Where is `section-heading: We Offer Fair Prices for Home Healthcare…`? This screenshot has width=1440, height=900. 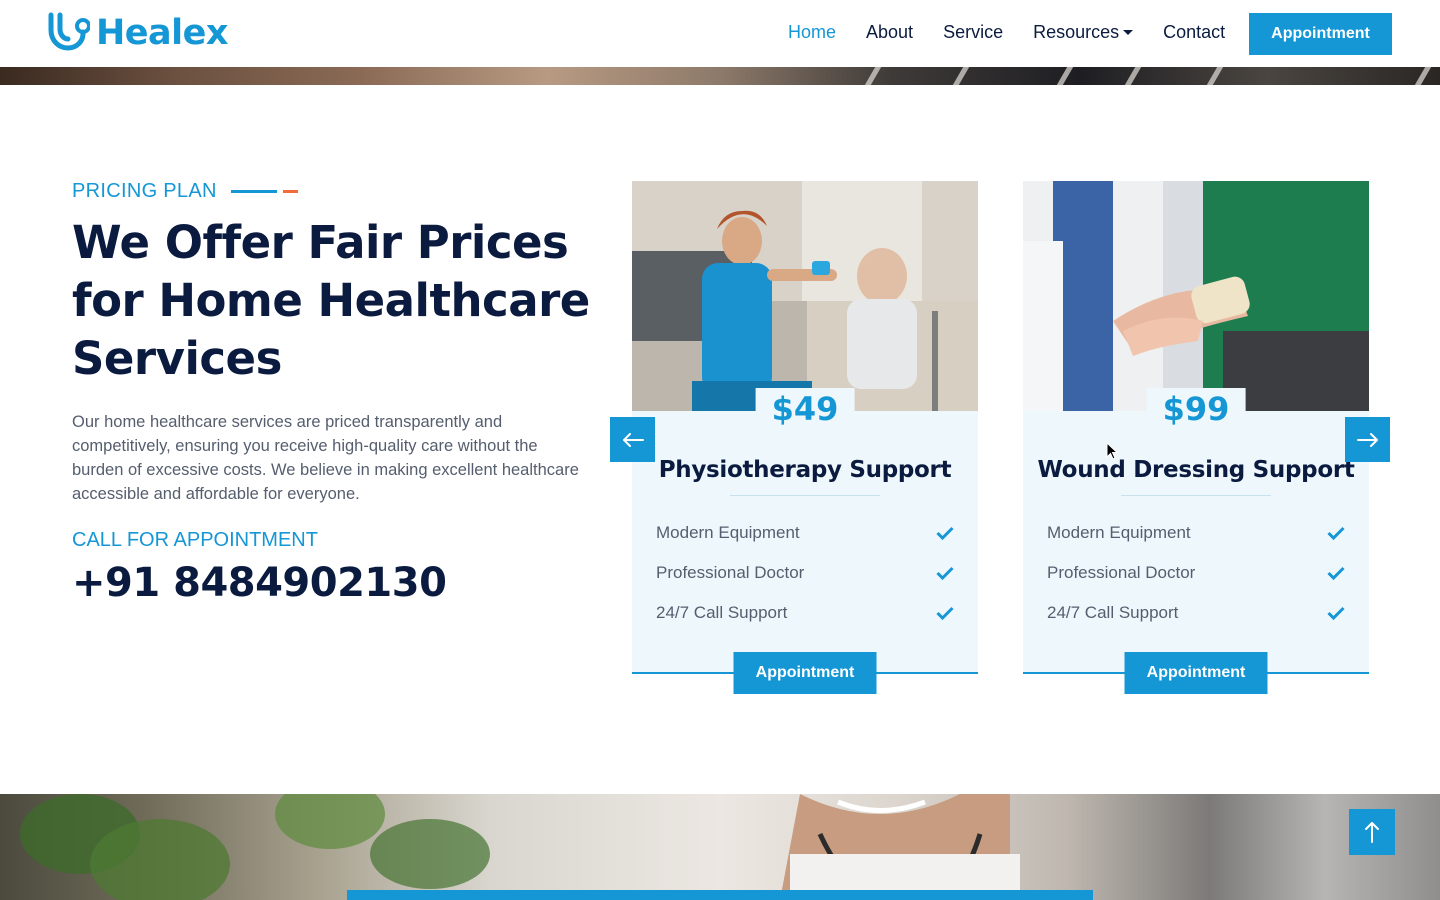 section-heading: We Offer Fair Prices for Home Healthcare… is located at coordinates (331, 300).